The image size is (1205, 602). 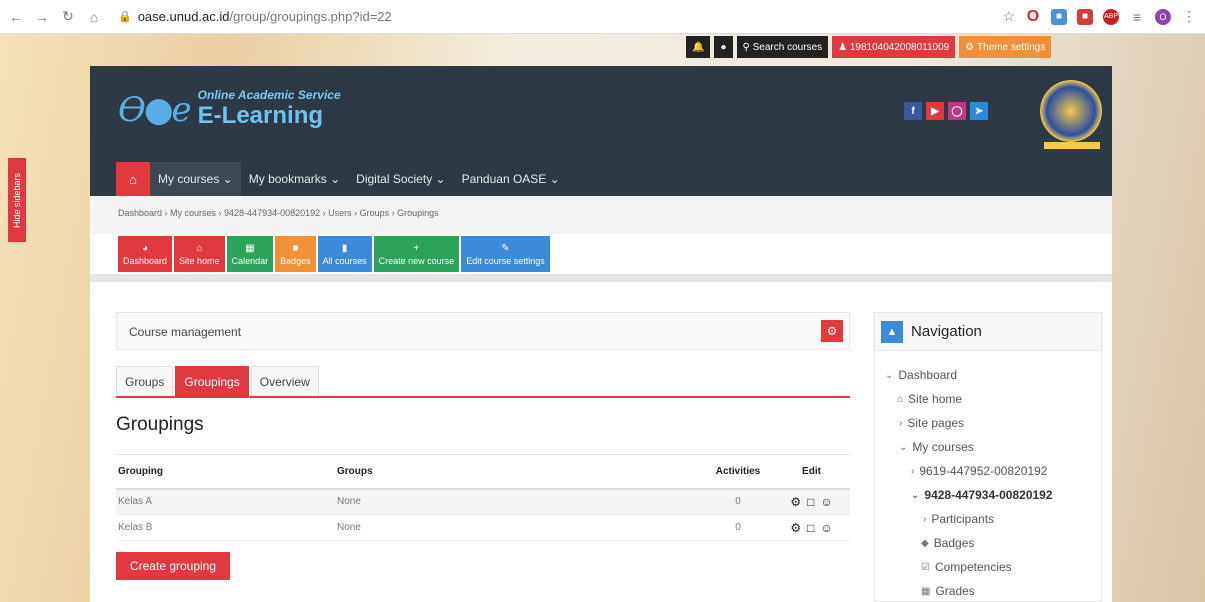 I want to click on quick-dashboard-button: ◕ Dashboard, so click(x=145, y=254).